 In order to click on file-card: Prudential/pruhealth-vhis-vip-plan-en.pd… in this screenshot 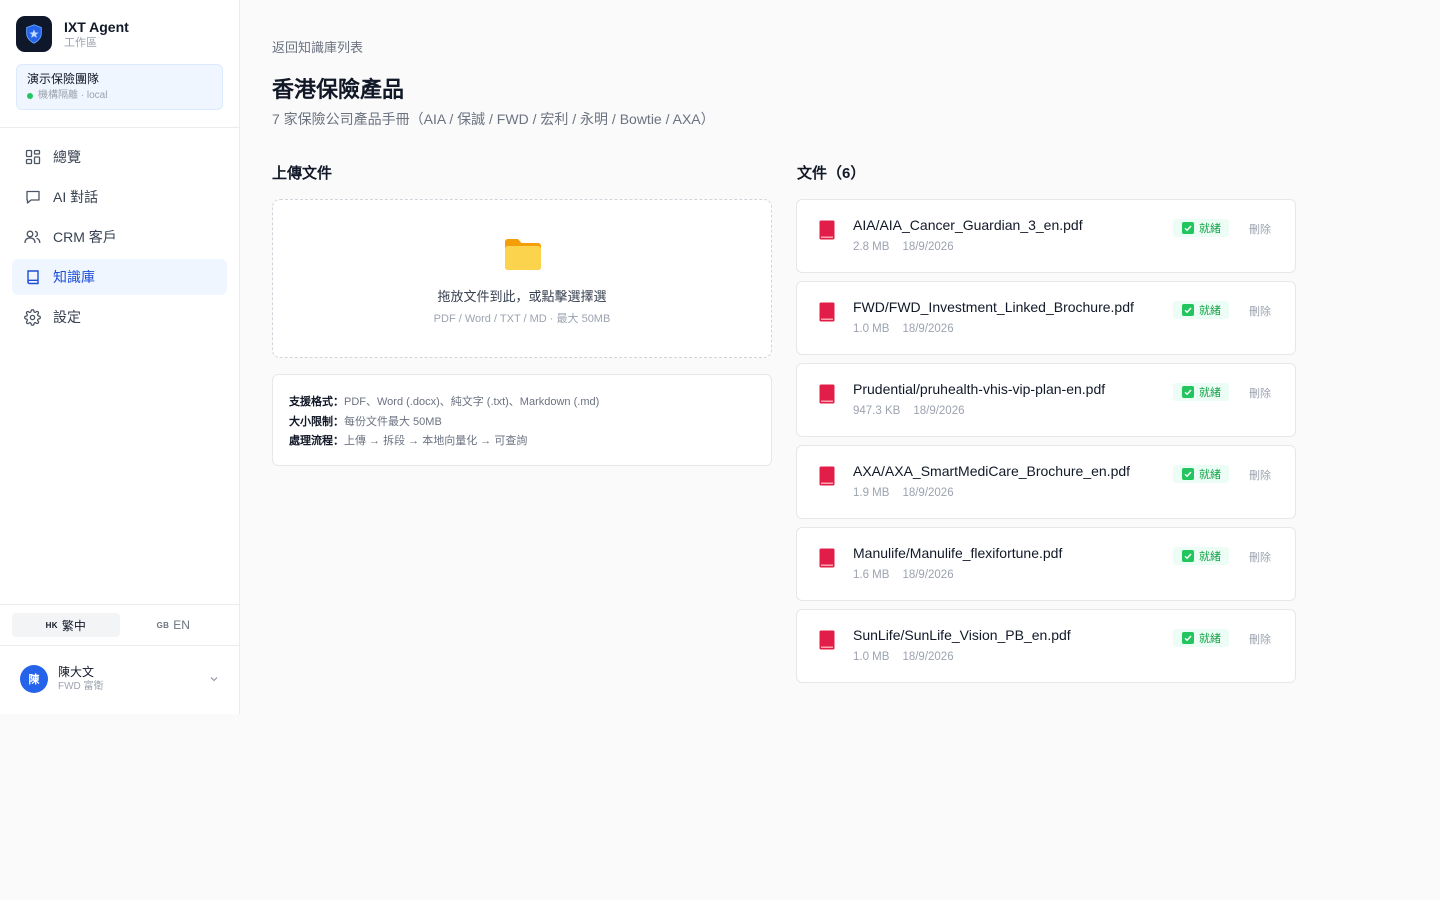, I will do `click(1046, 400)`.